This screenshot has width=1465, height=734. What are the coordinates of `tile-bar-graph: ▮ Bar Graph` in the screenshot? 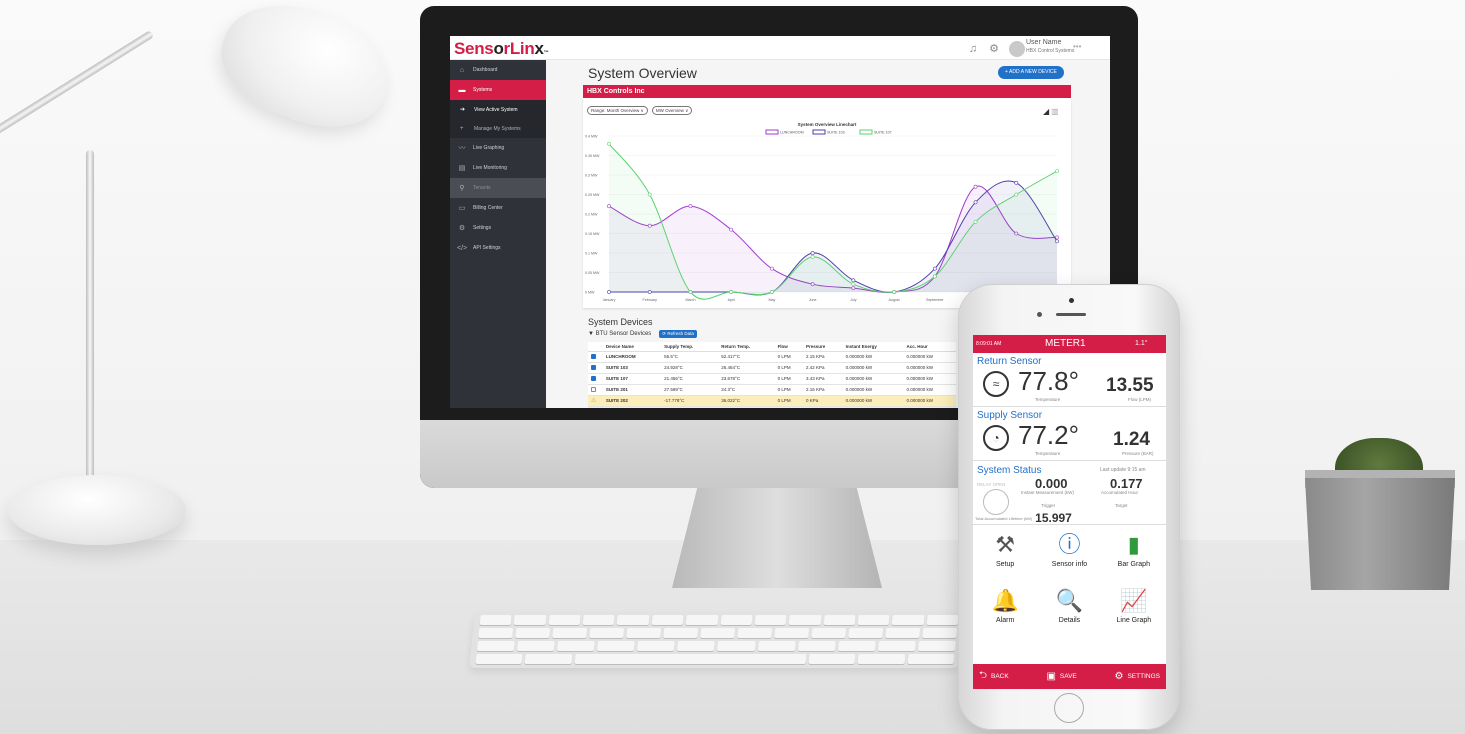 It's located at (1134, 553).